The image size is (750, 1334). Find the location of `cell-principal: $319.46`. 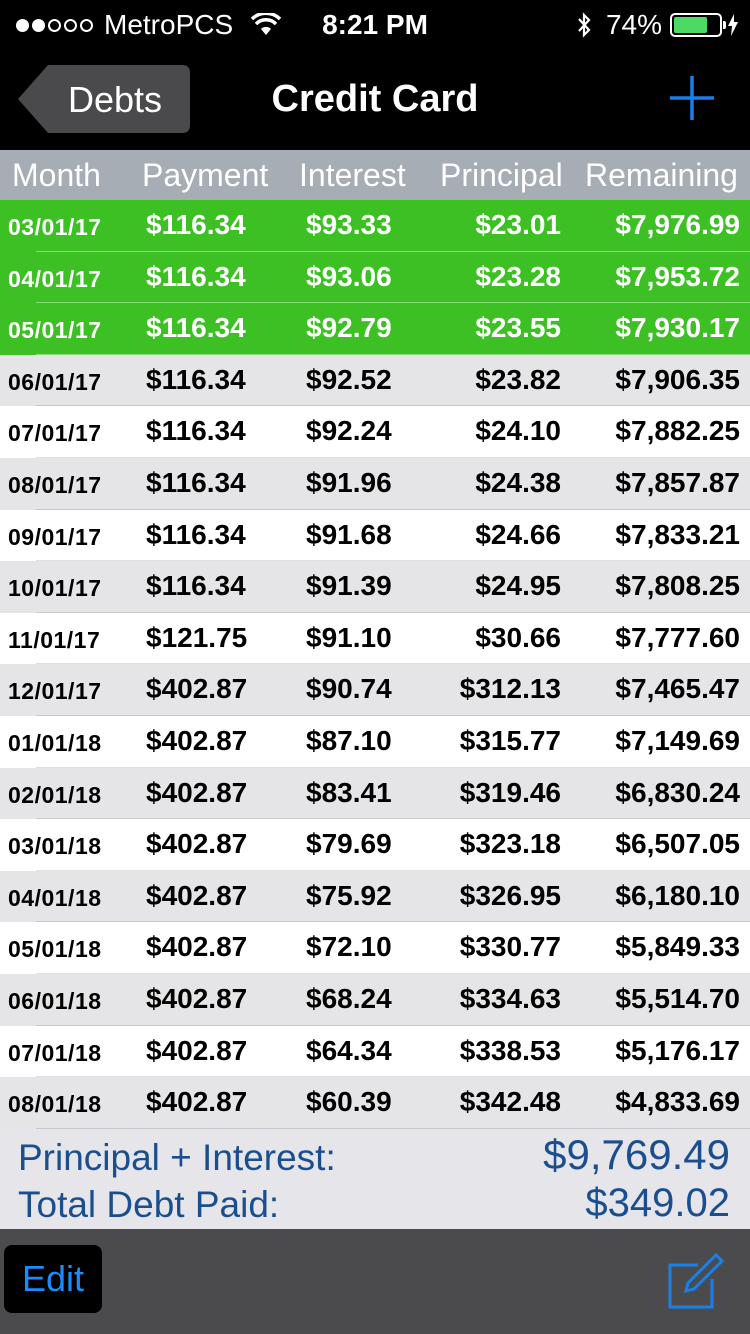

cell-principal: $319.46 is located at coordinates (510, 792).